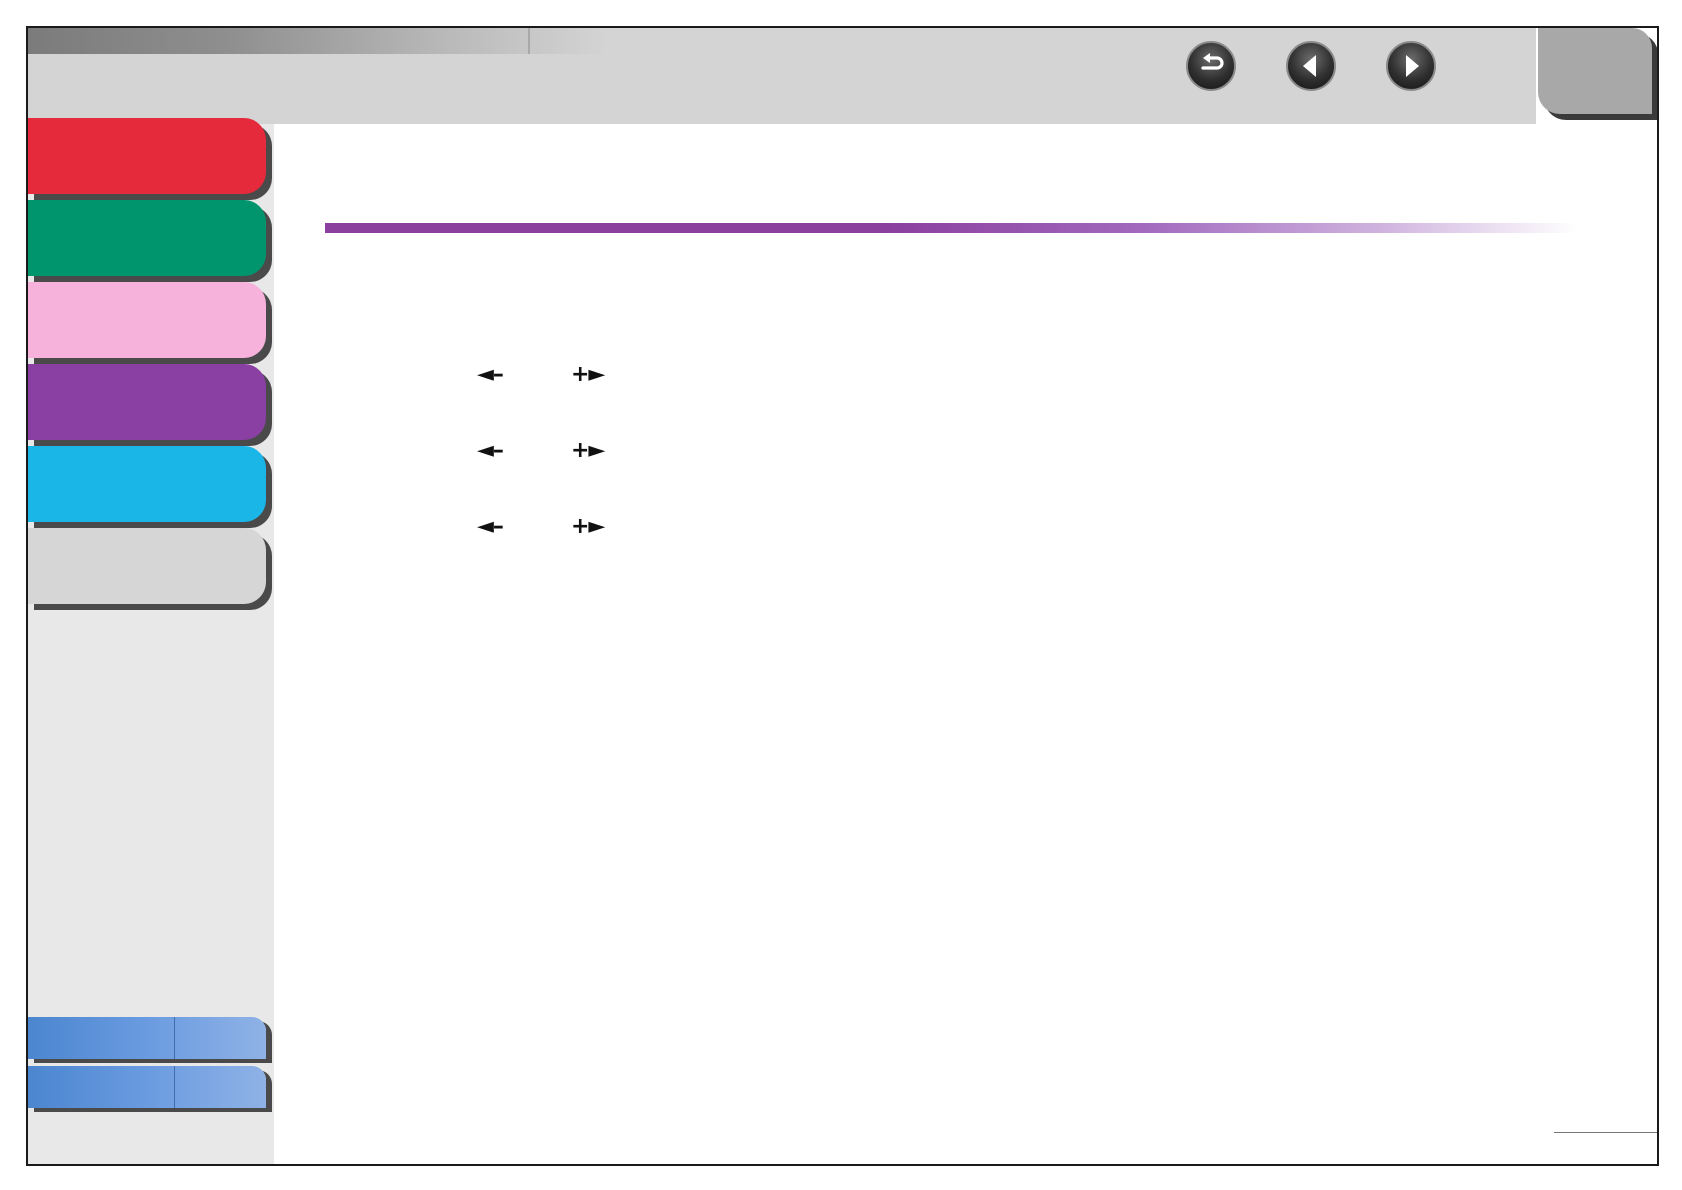 The width and height of the screenshot is (1682, 1190). Describe the element at coordinates (151, 641) in the screenshot. I see `sidebar` at that location.